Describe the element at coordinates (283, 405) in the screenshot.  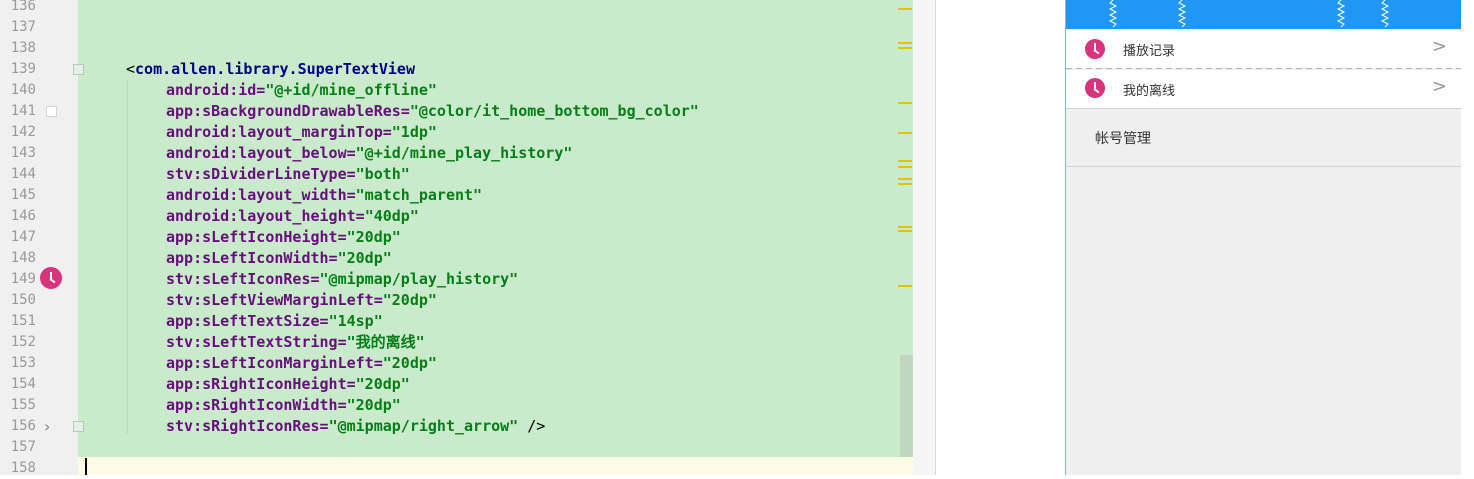
I see `code-line: app:sRightIconWidth="20dp"` at that location.